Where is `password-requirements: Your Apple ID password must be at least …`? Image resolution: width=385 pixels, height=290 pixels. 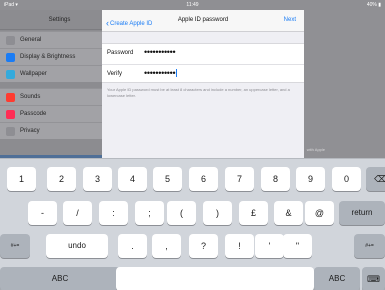
password-requirements: Your Apple ID password must be at least … is located at coordinates (198, 92).